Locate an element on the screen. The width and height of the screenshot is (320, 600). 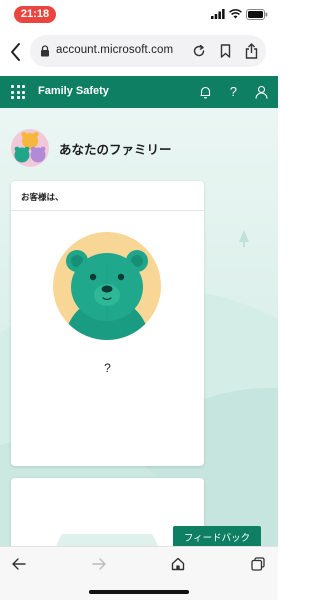
battery-icon is located at coordinates (257, 14).